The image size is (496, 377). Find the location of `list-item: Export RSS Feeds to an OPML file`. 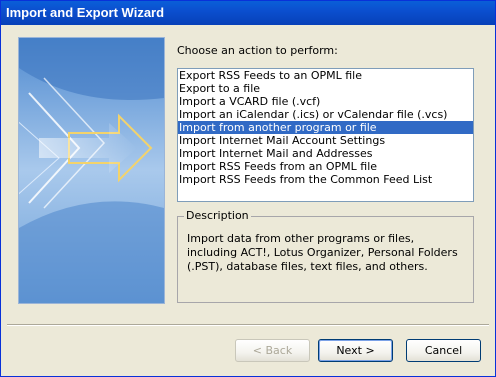

list-item: Export RSS Feeds to an OPML file is located at coordinates (325, 75).